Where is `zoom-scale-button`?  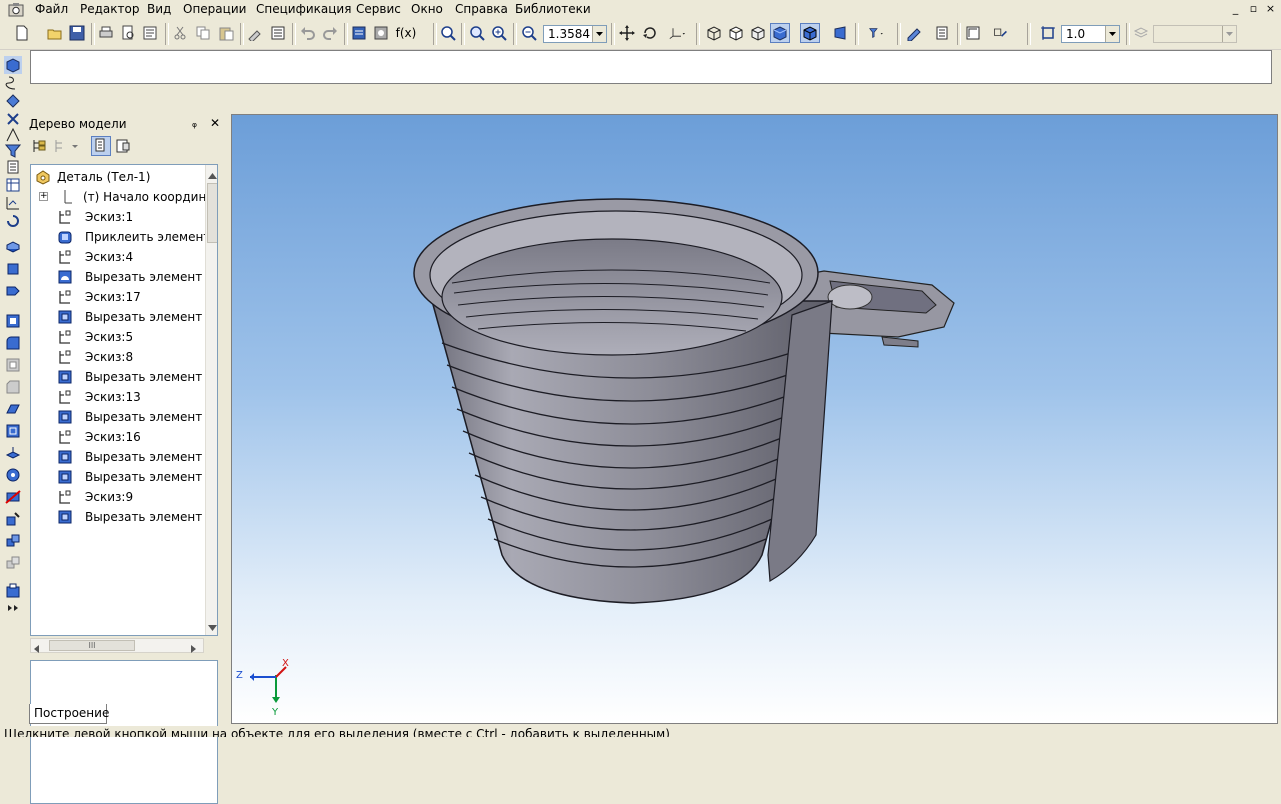 zoom-scale-button is located at coordinates (529, 33).